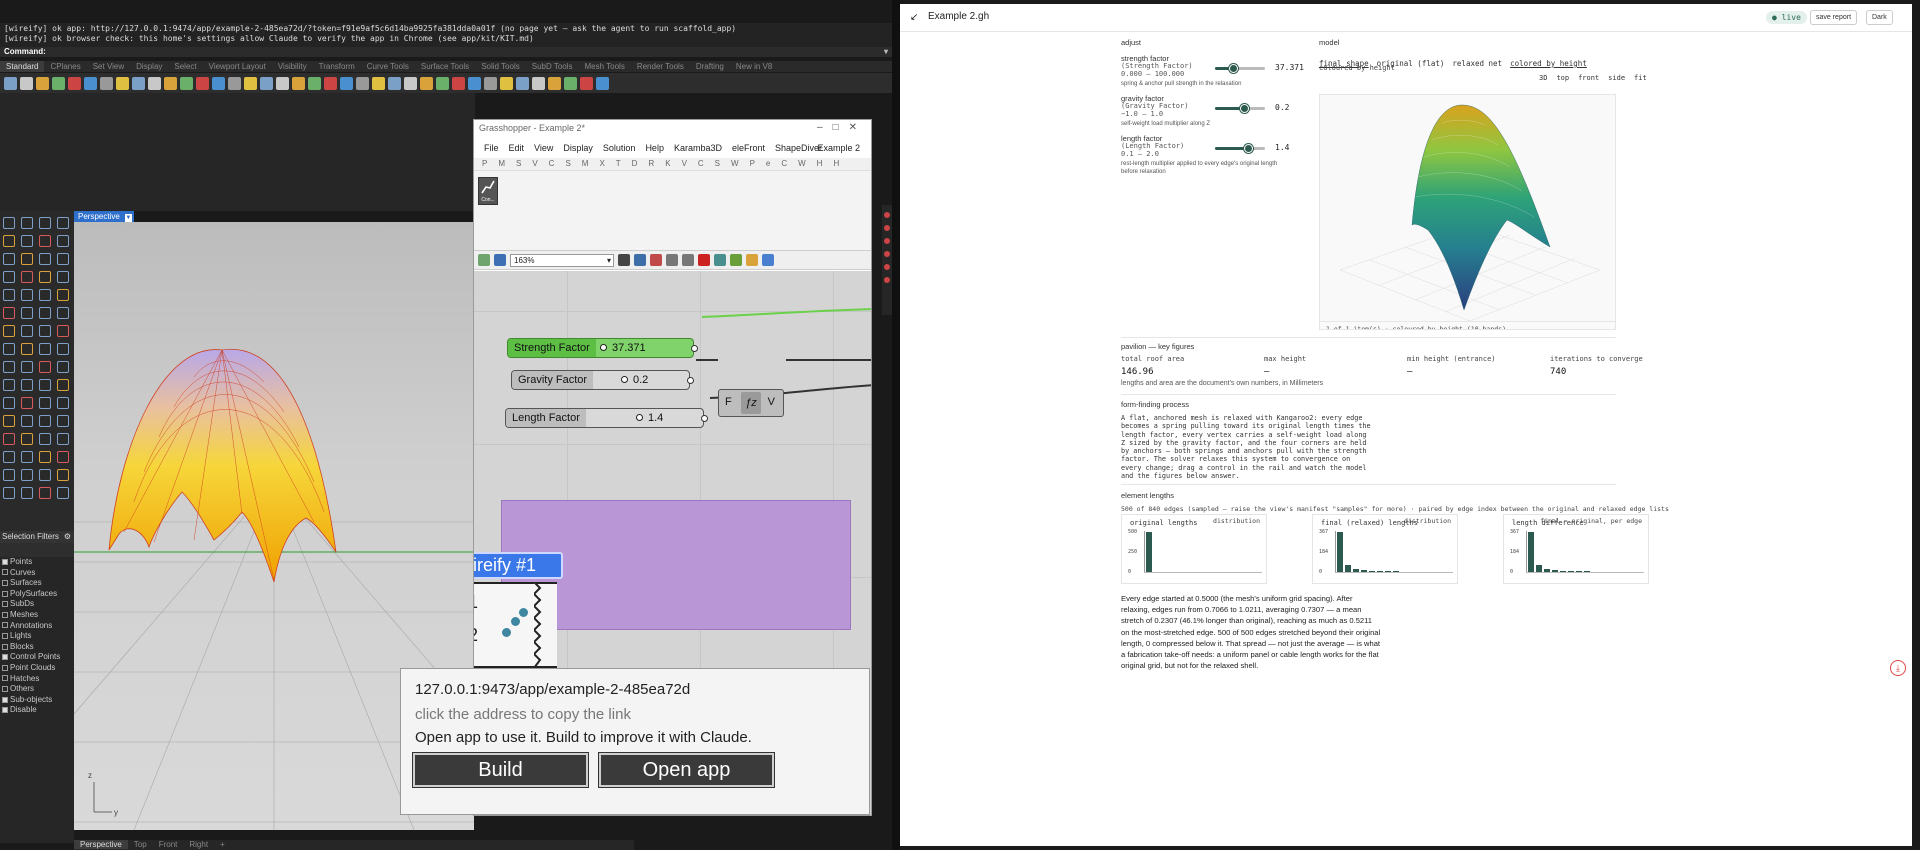  What do you see at coordinates (562, 260) in the screenshot?
I see `zoom-select: 163%` at bounding box center [562, 260].